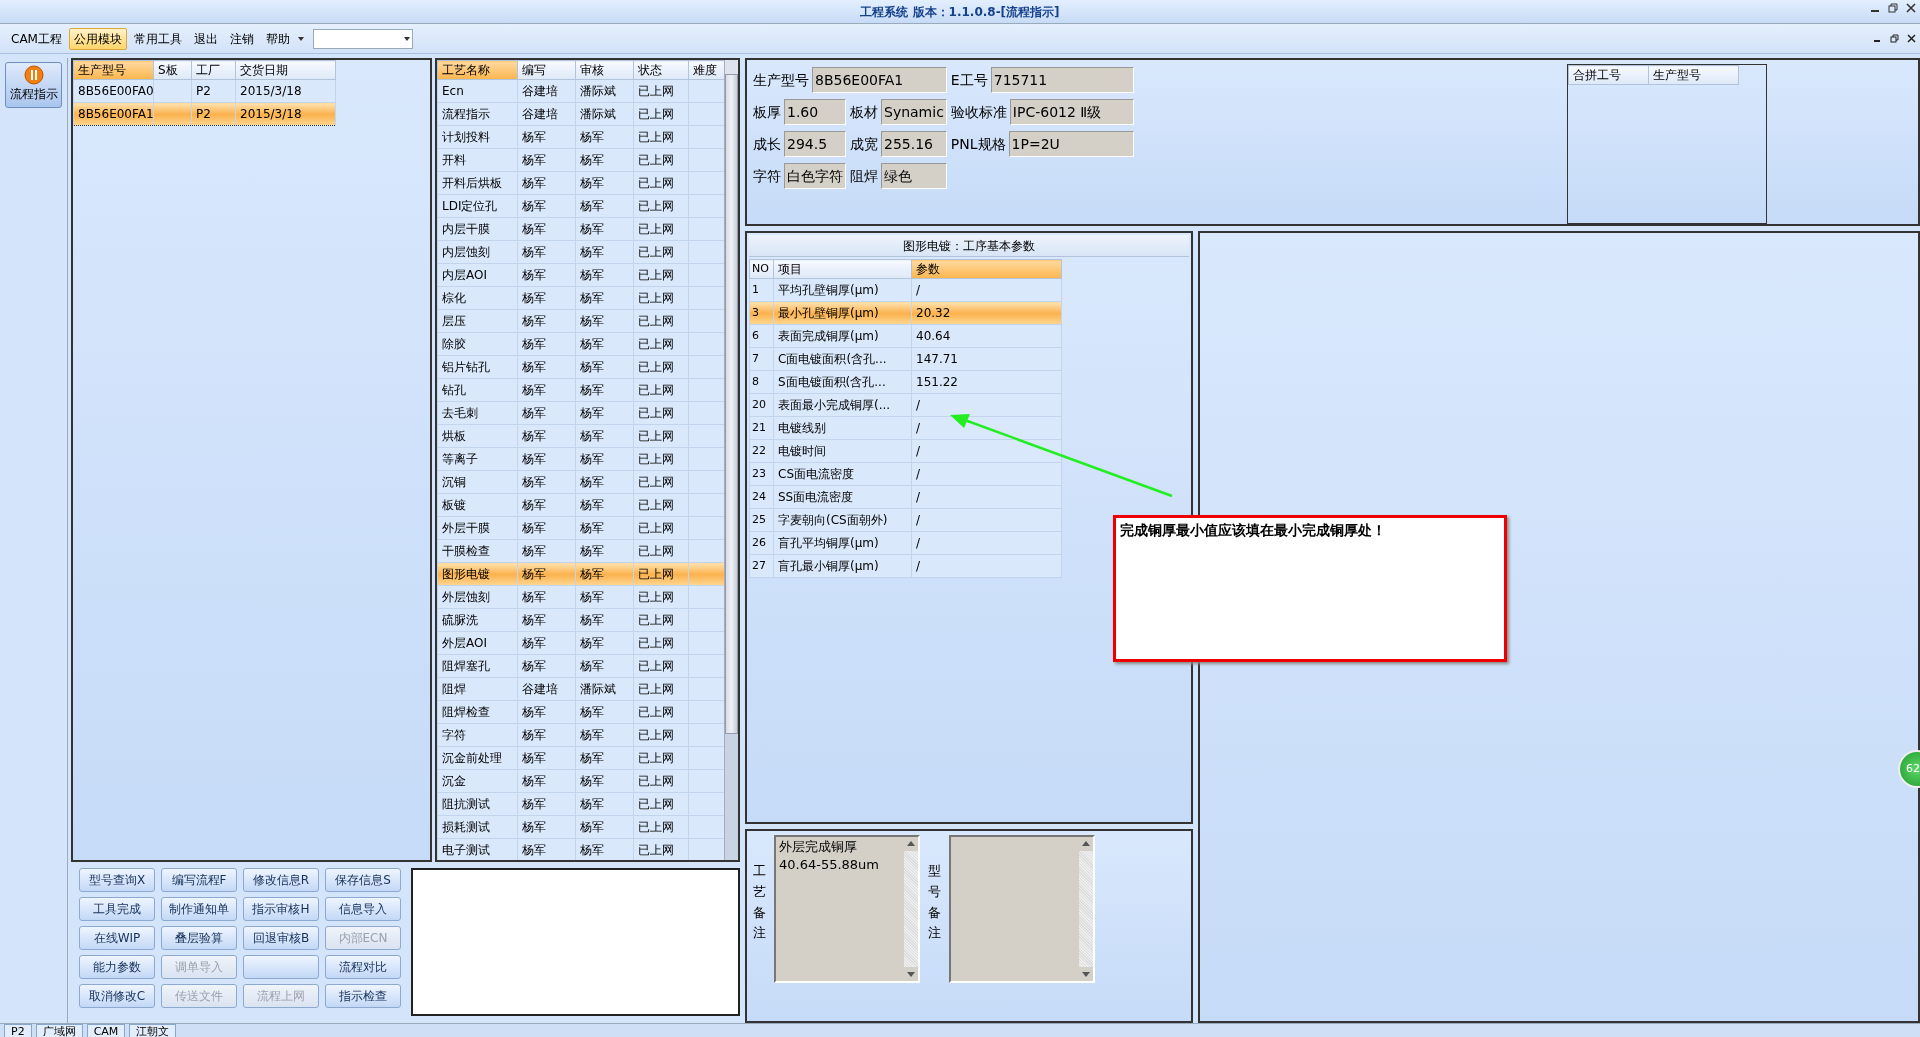 The height and width of the screenshot is (1037, 1920). Describe the element at coordinates (477, 91) in the screenshot. I see `table-cell: Ecn` at that location.